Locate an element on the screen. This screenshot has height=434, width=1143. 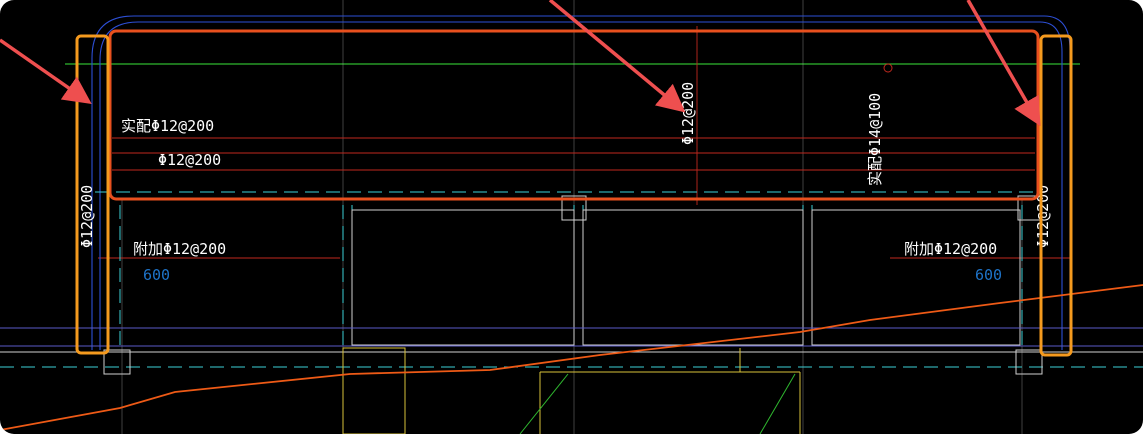
label-top-left-main: Φ12@200 is located at coordinates (189, 160).